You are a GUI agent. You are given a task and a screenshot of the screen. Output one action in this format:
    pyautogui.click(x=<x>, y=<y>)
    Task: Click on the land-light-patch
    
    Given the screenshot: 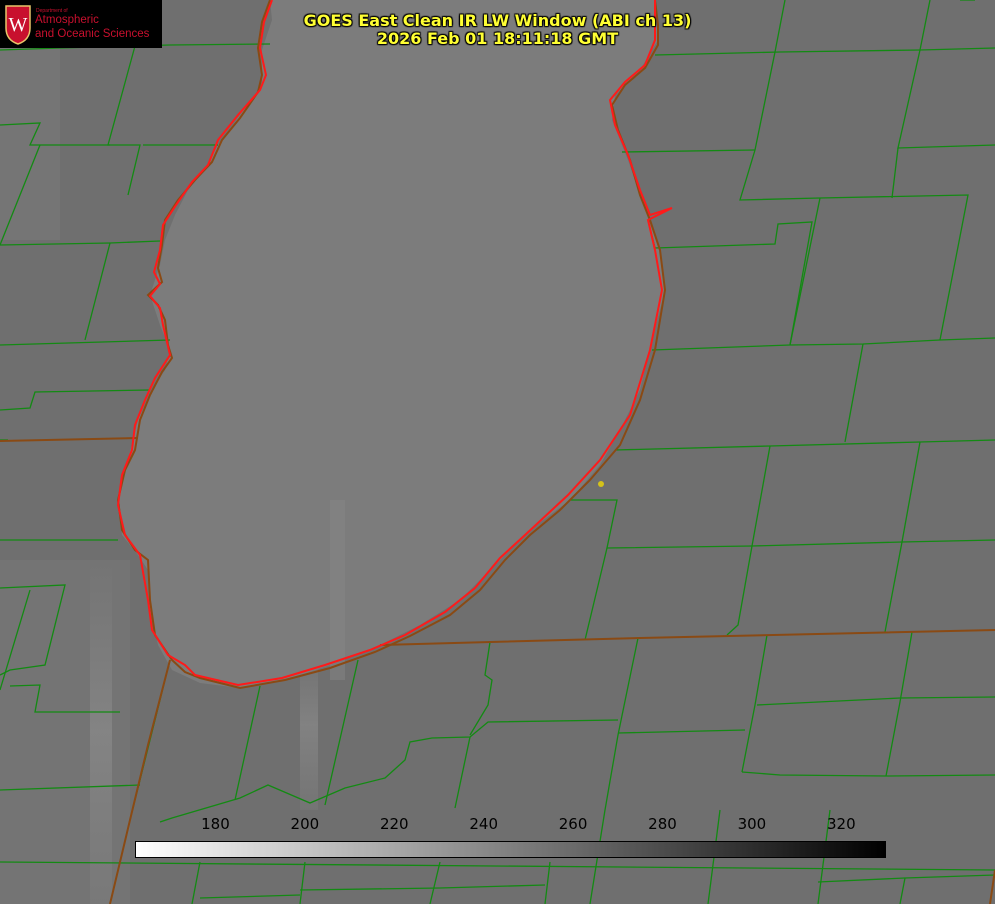 What is the action you would take?
    pyautogui.click(x=30, y=140)
    